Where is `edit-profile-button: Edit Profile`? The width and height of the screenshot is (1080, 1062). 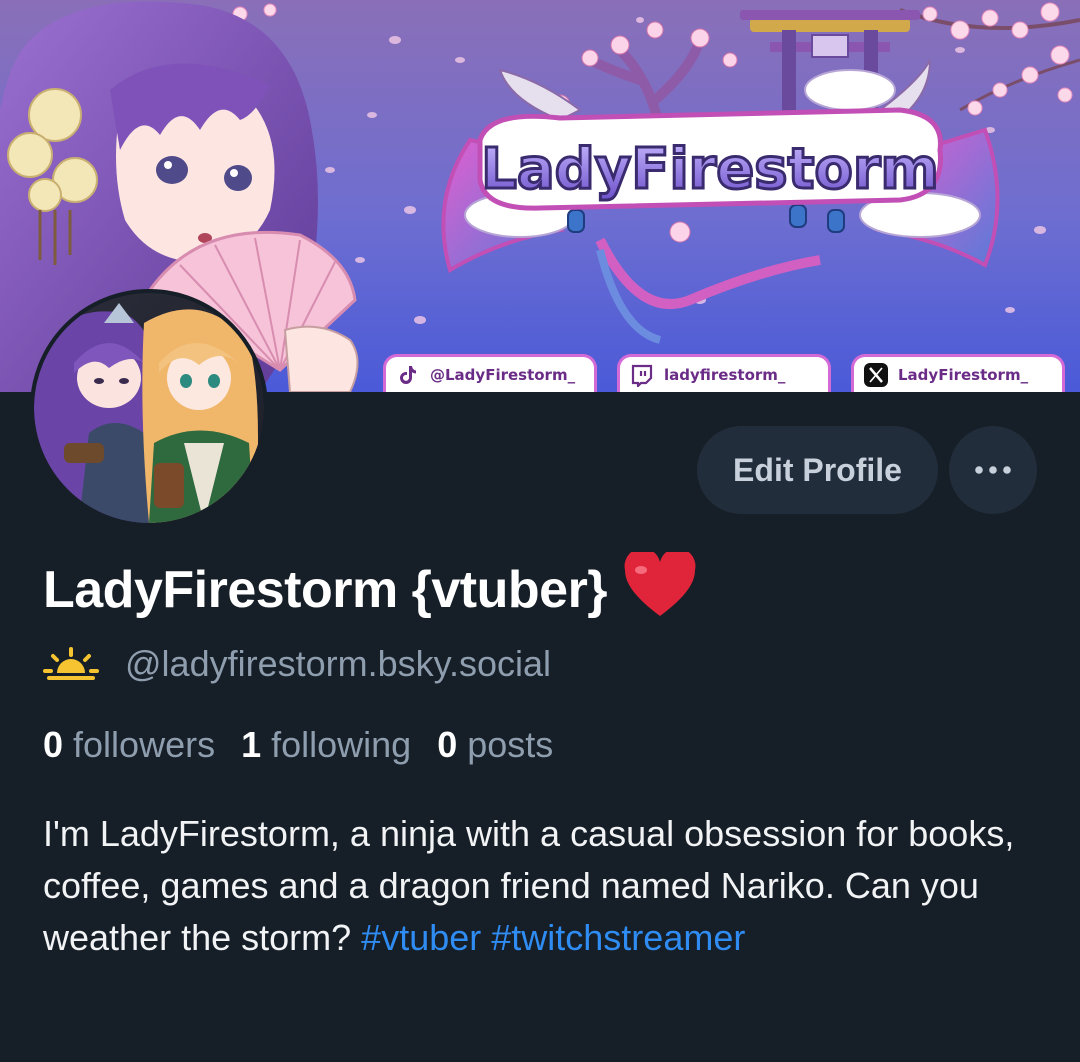
edit-profile-button: Edit Profile is located at coordinates (817, 470).